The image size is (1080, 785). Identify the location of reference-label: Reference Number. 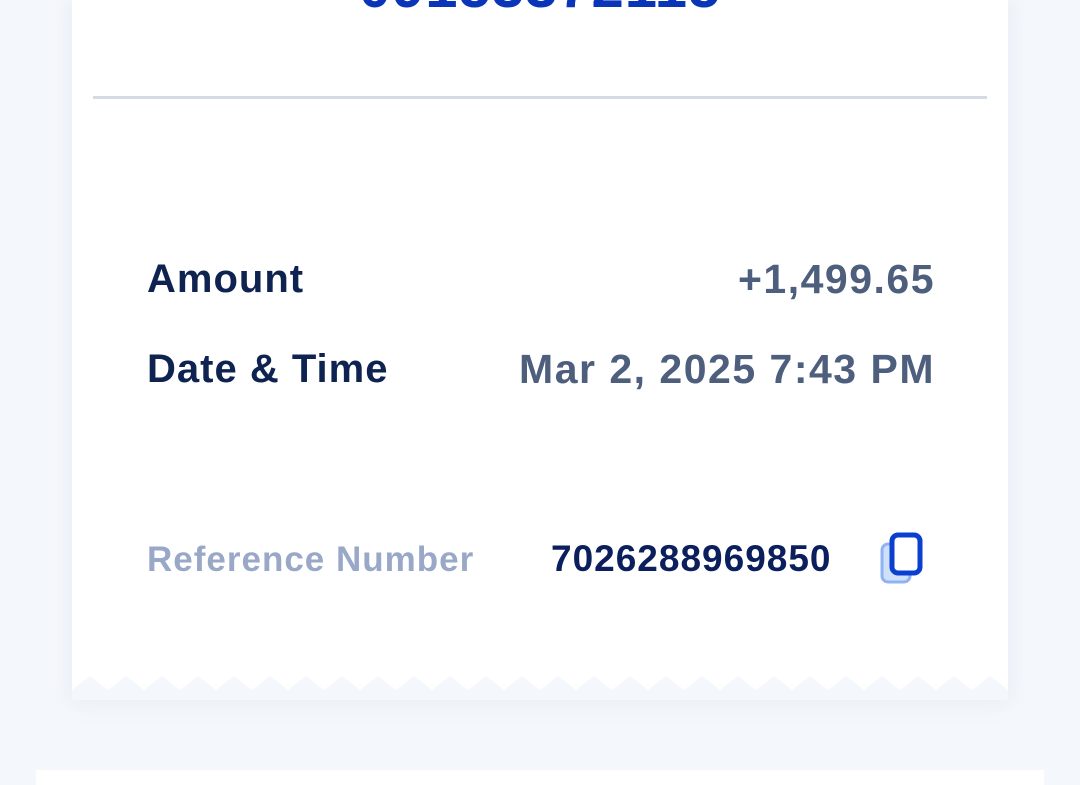
(311, 559).